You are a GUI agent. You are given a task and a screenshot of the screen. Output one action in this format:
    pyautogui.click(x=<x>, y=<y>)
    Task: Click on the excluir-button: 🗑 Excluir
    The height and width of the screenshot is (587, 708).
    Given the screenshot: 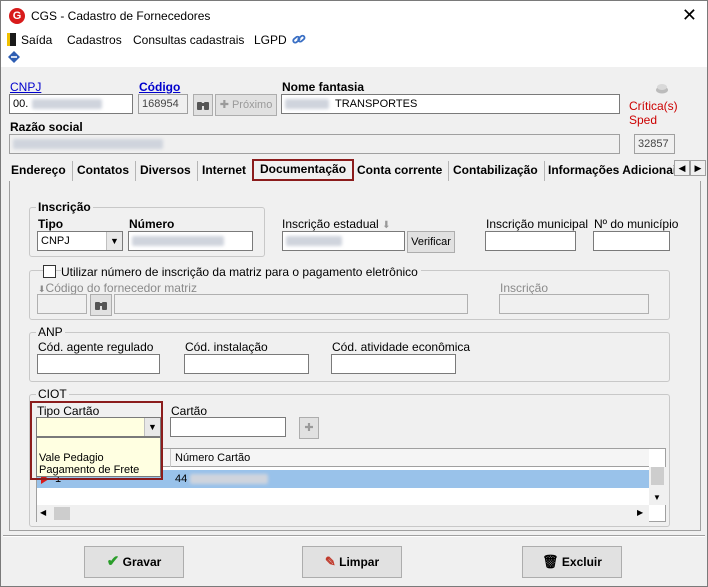 What is the action you would take?
    pyautogui.click(x=572, y=562)
    